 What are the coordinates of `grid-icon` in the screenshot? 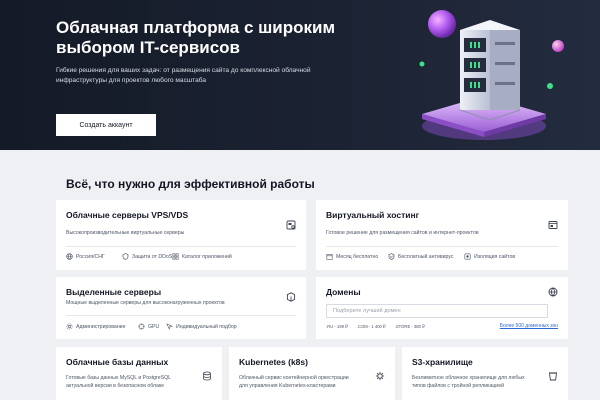 It's located at (175, 256).